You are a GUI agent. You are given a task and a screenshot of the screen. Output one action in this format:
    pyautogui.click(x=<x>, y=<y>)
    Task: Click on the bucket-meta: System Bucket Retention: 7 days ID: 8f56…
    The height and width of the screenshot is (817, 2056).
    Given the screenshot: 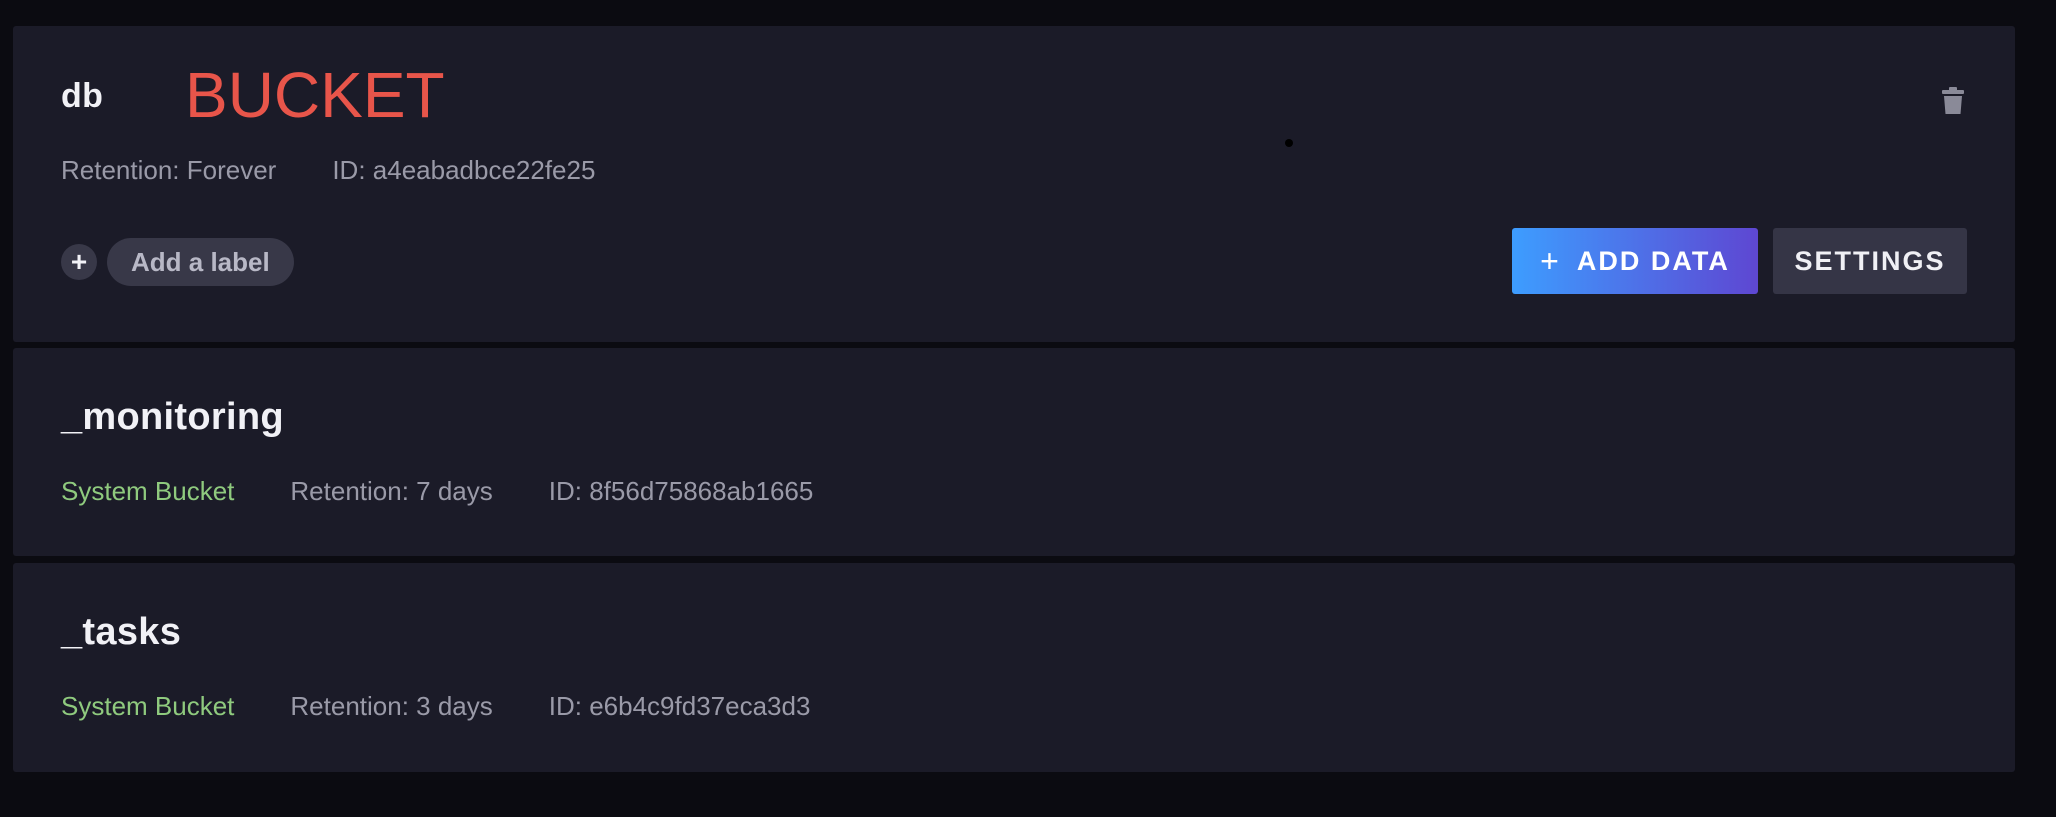 What is the action you would take?
    pyautogui.click(x=465, y=491)
    